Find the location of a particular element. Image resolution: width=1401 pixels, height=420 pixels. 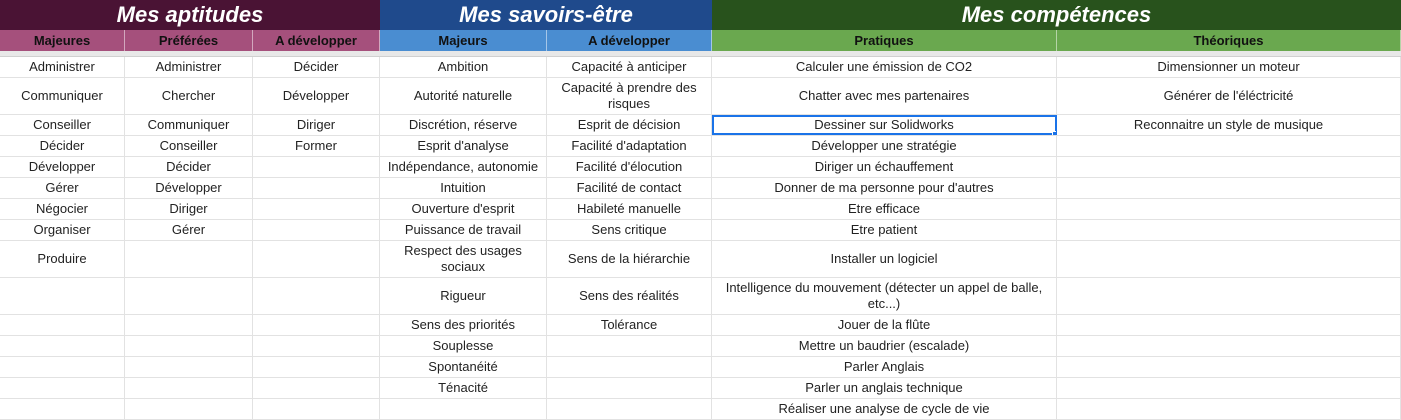

subheader-aptitudes-majeures: Majeures is located at coordinates (62, 40).